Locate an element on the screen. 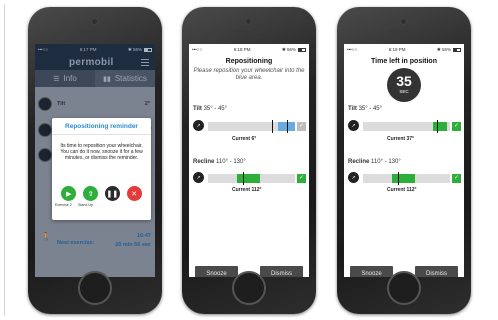  tab-info: ☰ Info is located at coordinates (65, 78).